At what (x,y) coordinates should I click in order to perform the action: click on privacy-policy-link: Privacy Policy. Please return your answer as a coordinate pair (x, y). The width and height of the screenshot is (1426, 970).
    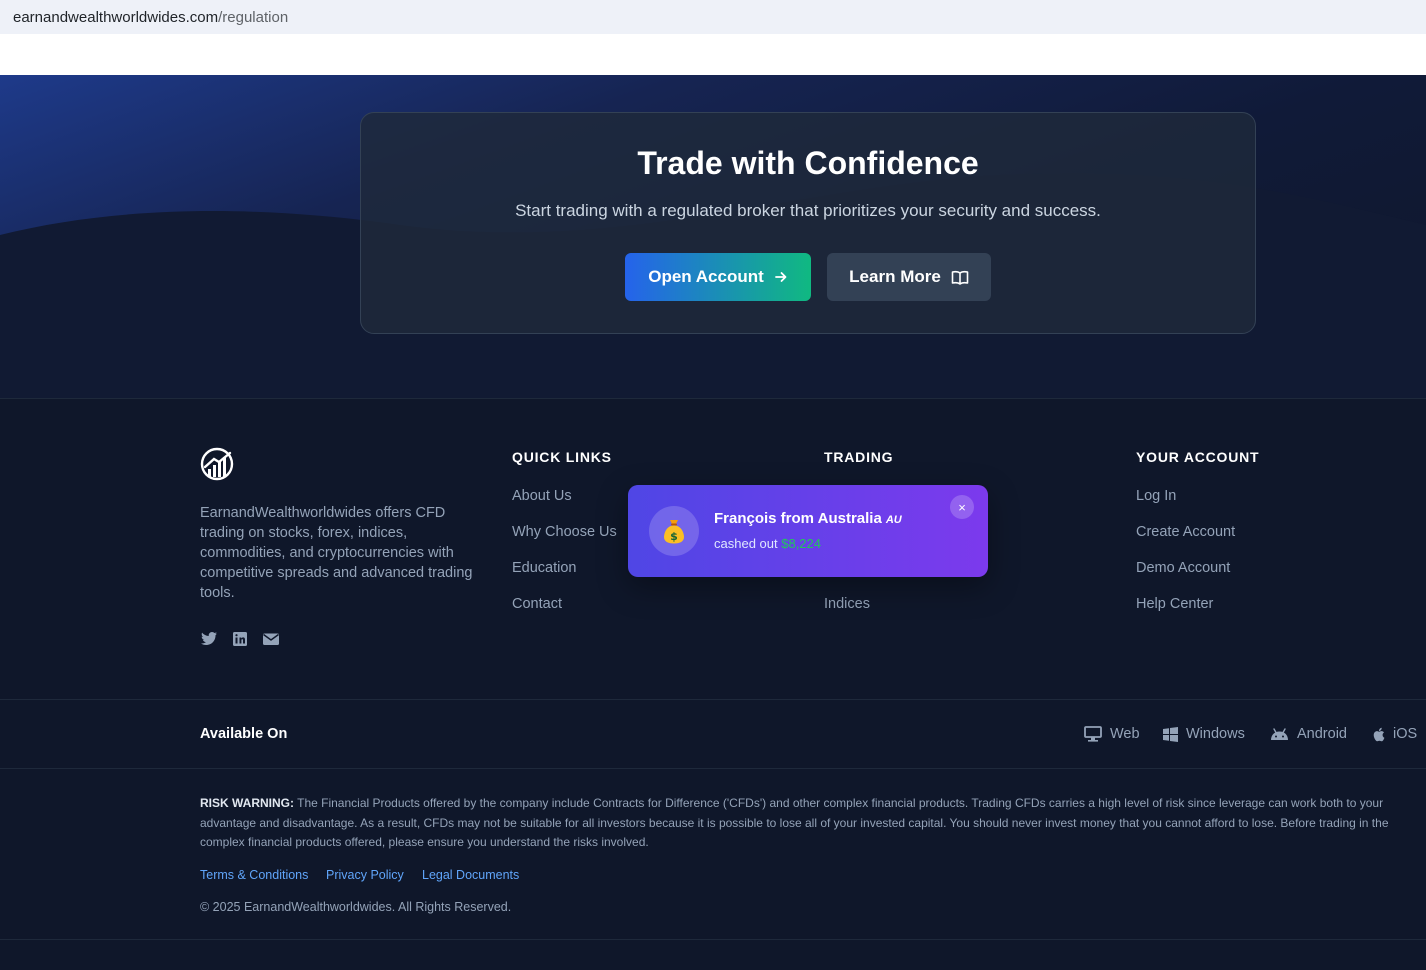
    Looking at the image, I should click on (365, 875).